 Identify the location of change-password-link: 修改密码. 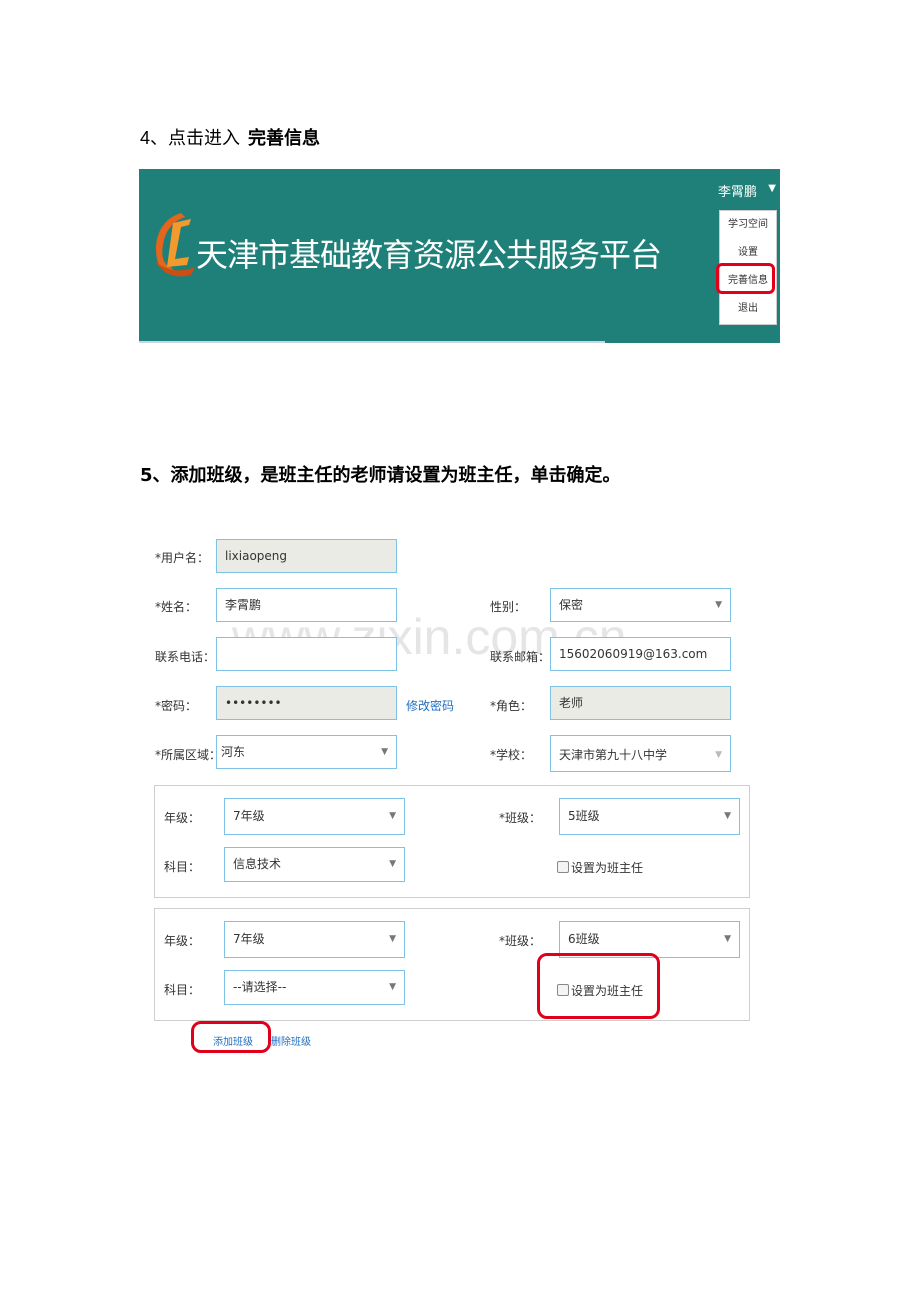
(430, 705).